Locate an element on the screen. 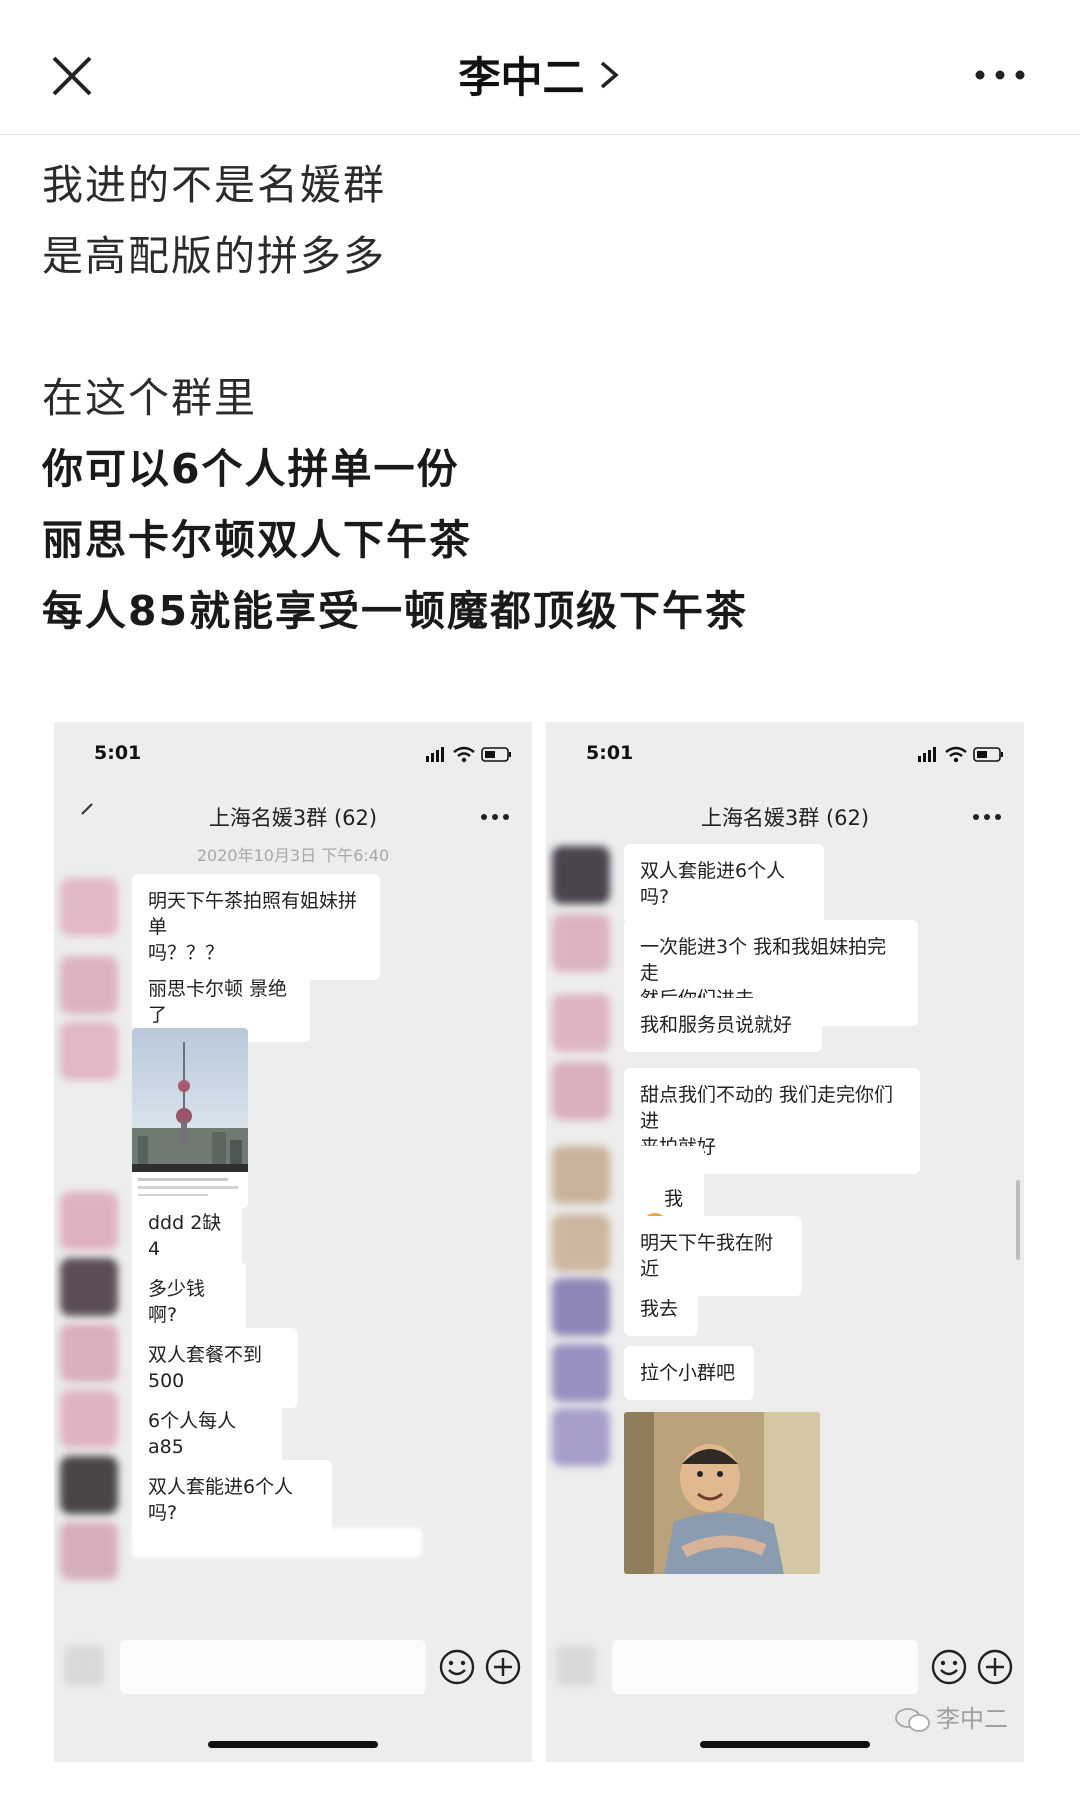 This screenshot has width=1080, height=1794. article-line-1: 我进的不是名媛群 is located at coordinates (214, 185).